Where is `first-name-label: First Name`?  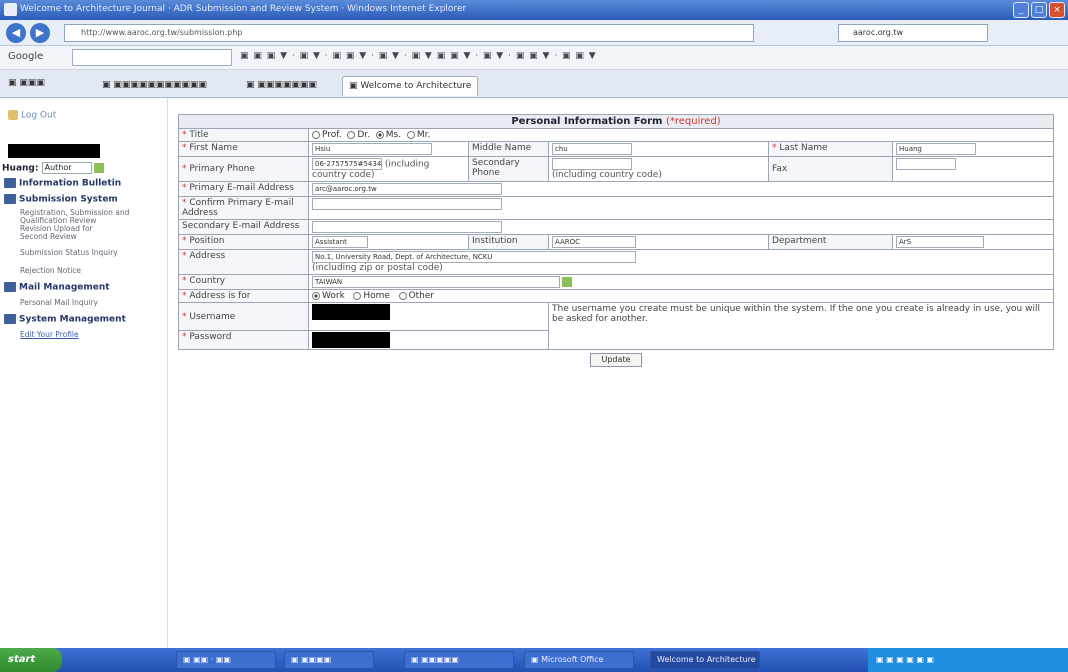
first-name-label: First Name is located at coordinates (213, 148).